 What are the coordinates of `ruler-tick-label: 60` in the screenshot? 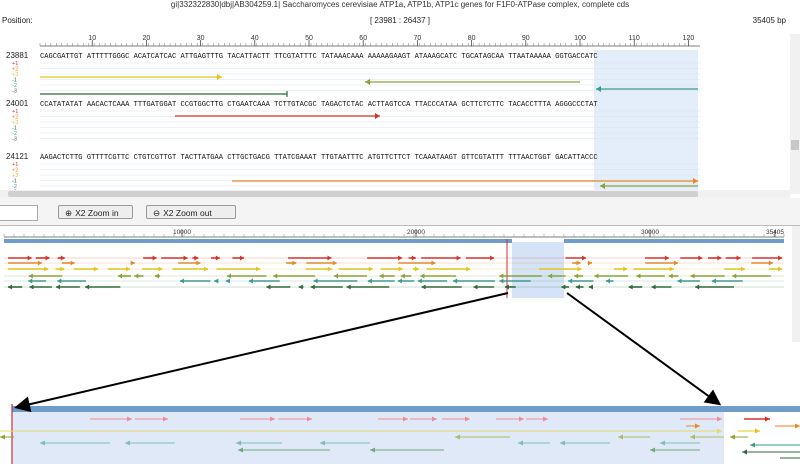 It's located at (363, 38).